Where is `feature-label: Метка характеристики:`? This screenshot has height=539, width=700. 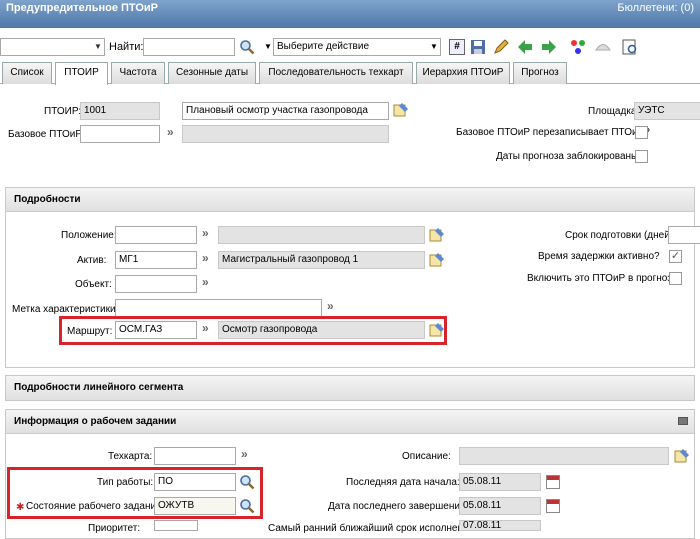 feature-label: Метка характеристики: is located at coordinates (65, 309).